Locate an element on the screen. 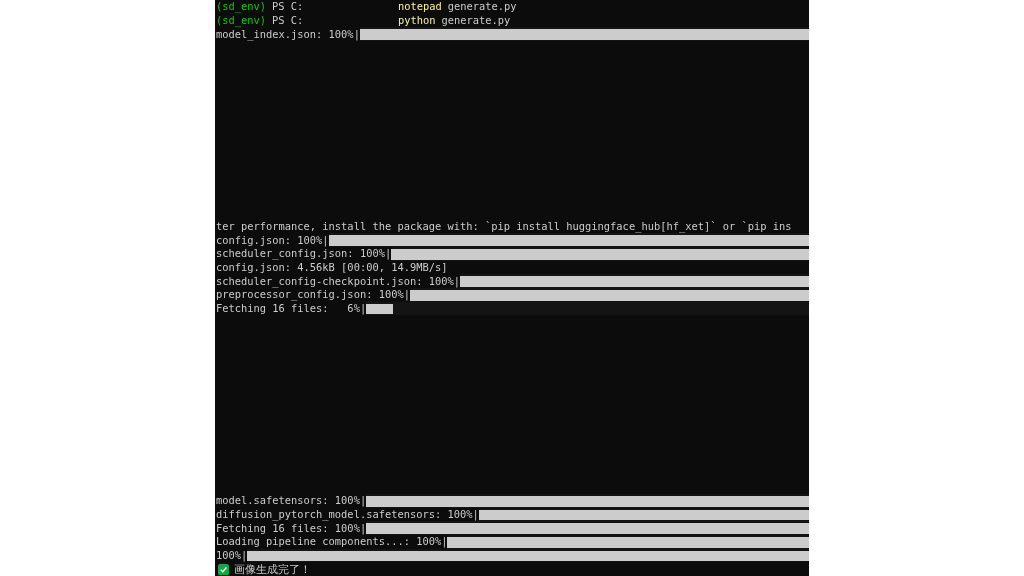 Image resolution: width=1024 pixels, height=576 pixels. progress-label: 100%| is located at coordinates (232, 555).